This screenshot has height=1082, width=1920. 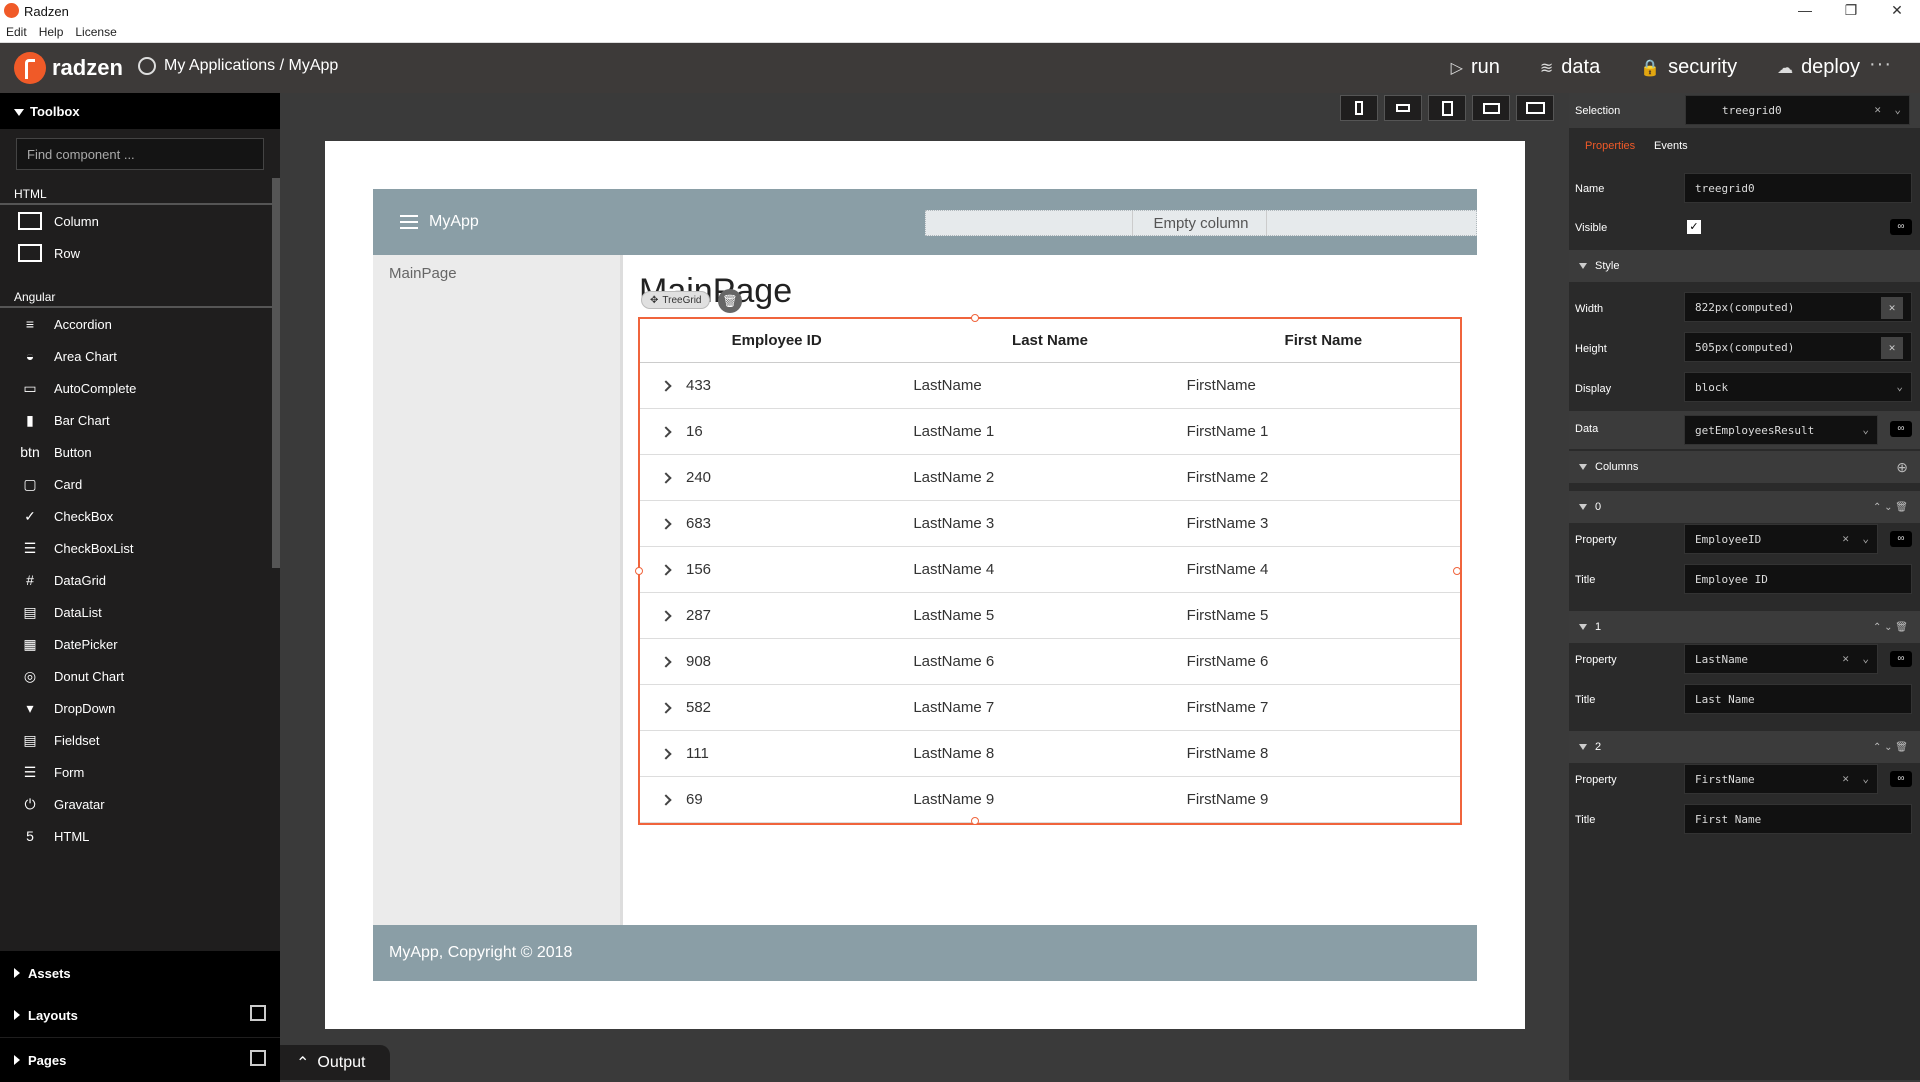 What do you see at coordinates (639, 571) in the screenshot?
I see `resize-handle-left` at bounding box center [639, 571].